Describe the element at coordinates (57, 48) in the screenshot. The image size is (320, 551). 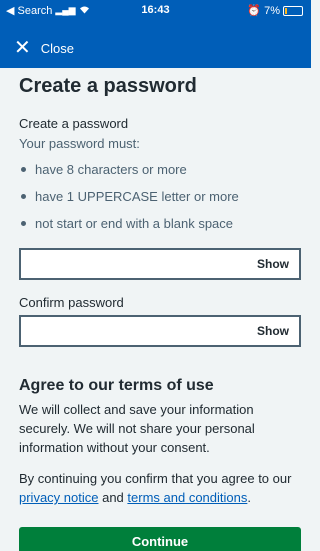
I see `close-label: Close` at that location.